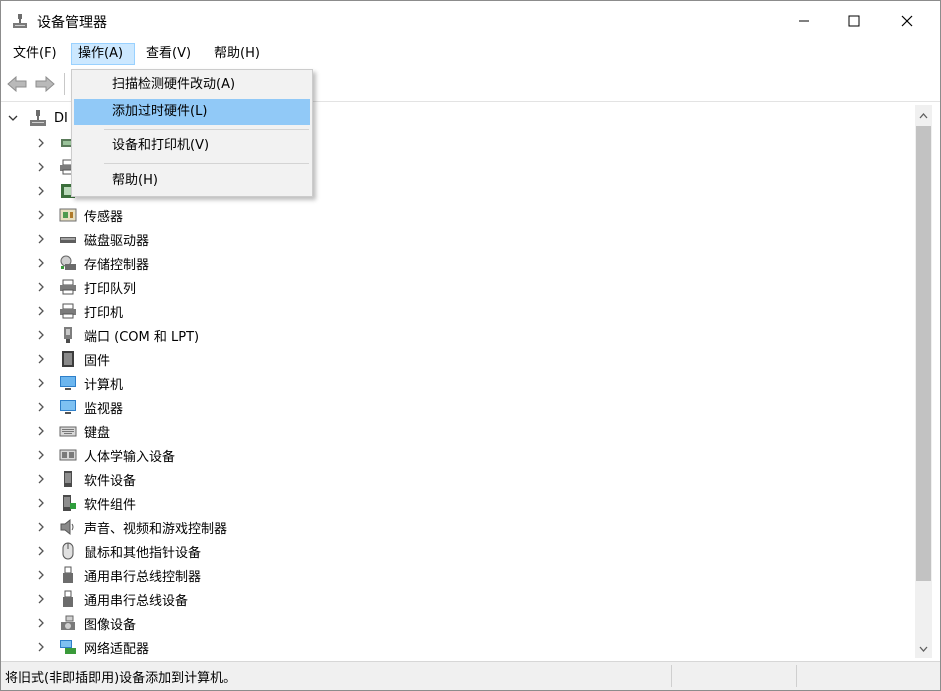 This screenshot has width=941, height=691. I want to click on maximize-icon, so click(854, 21).